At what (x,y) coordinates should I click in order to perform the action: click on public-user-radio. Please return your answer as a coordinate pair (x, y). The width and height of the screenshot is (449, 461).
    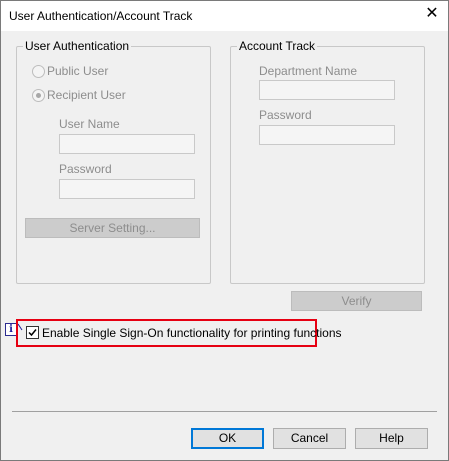
    Looking at the image, I should click on (38, 71).